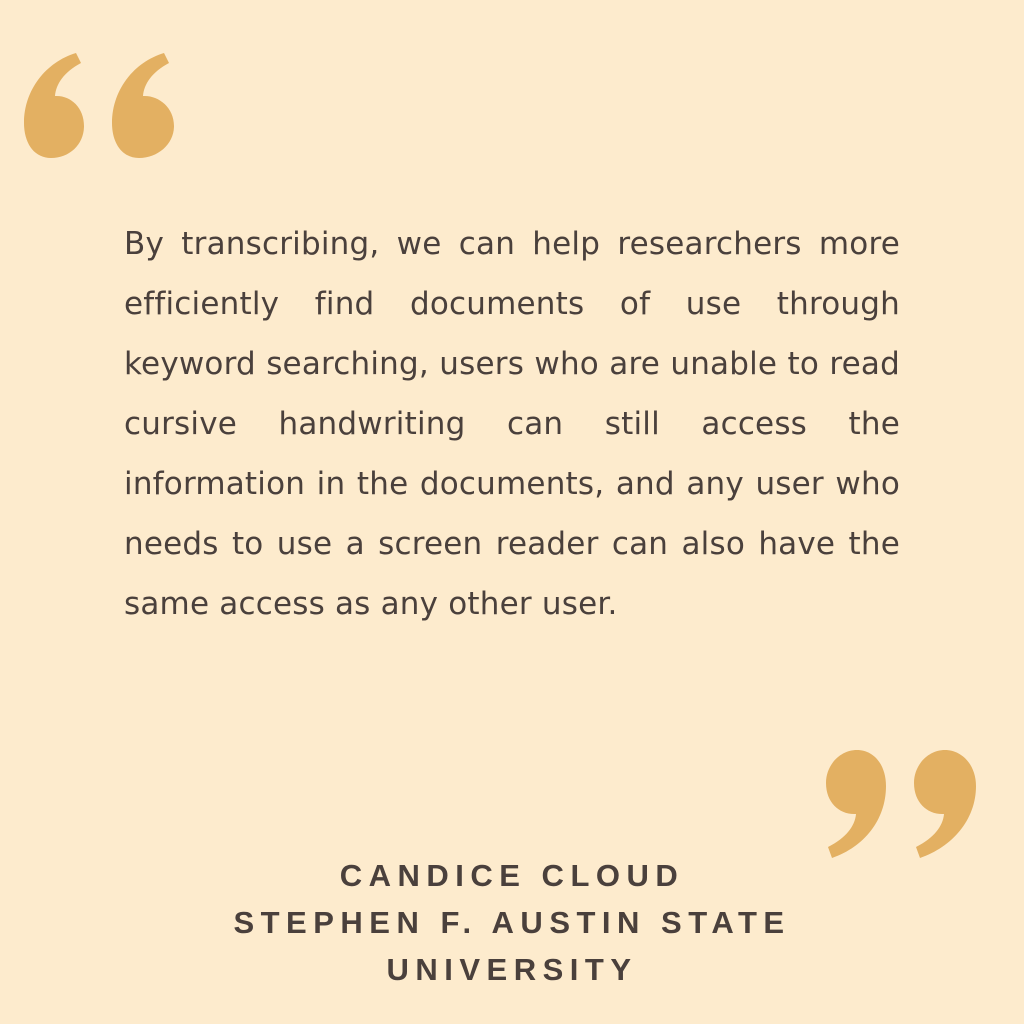 The image size is (1024, 1024). I want to click on attribution-affiliation-line1: STEPHEN F. AUSTIN STATE, so click(512, 922).